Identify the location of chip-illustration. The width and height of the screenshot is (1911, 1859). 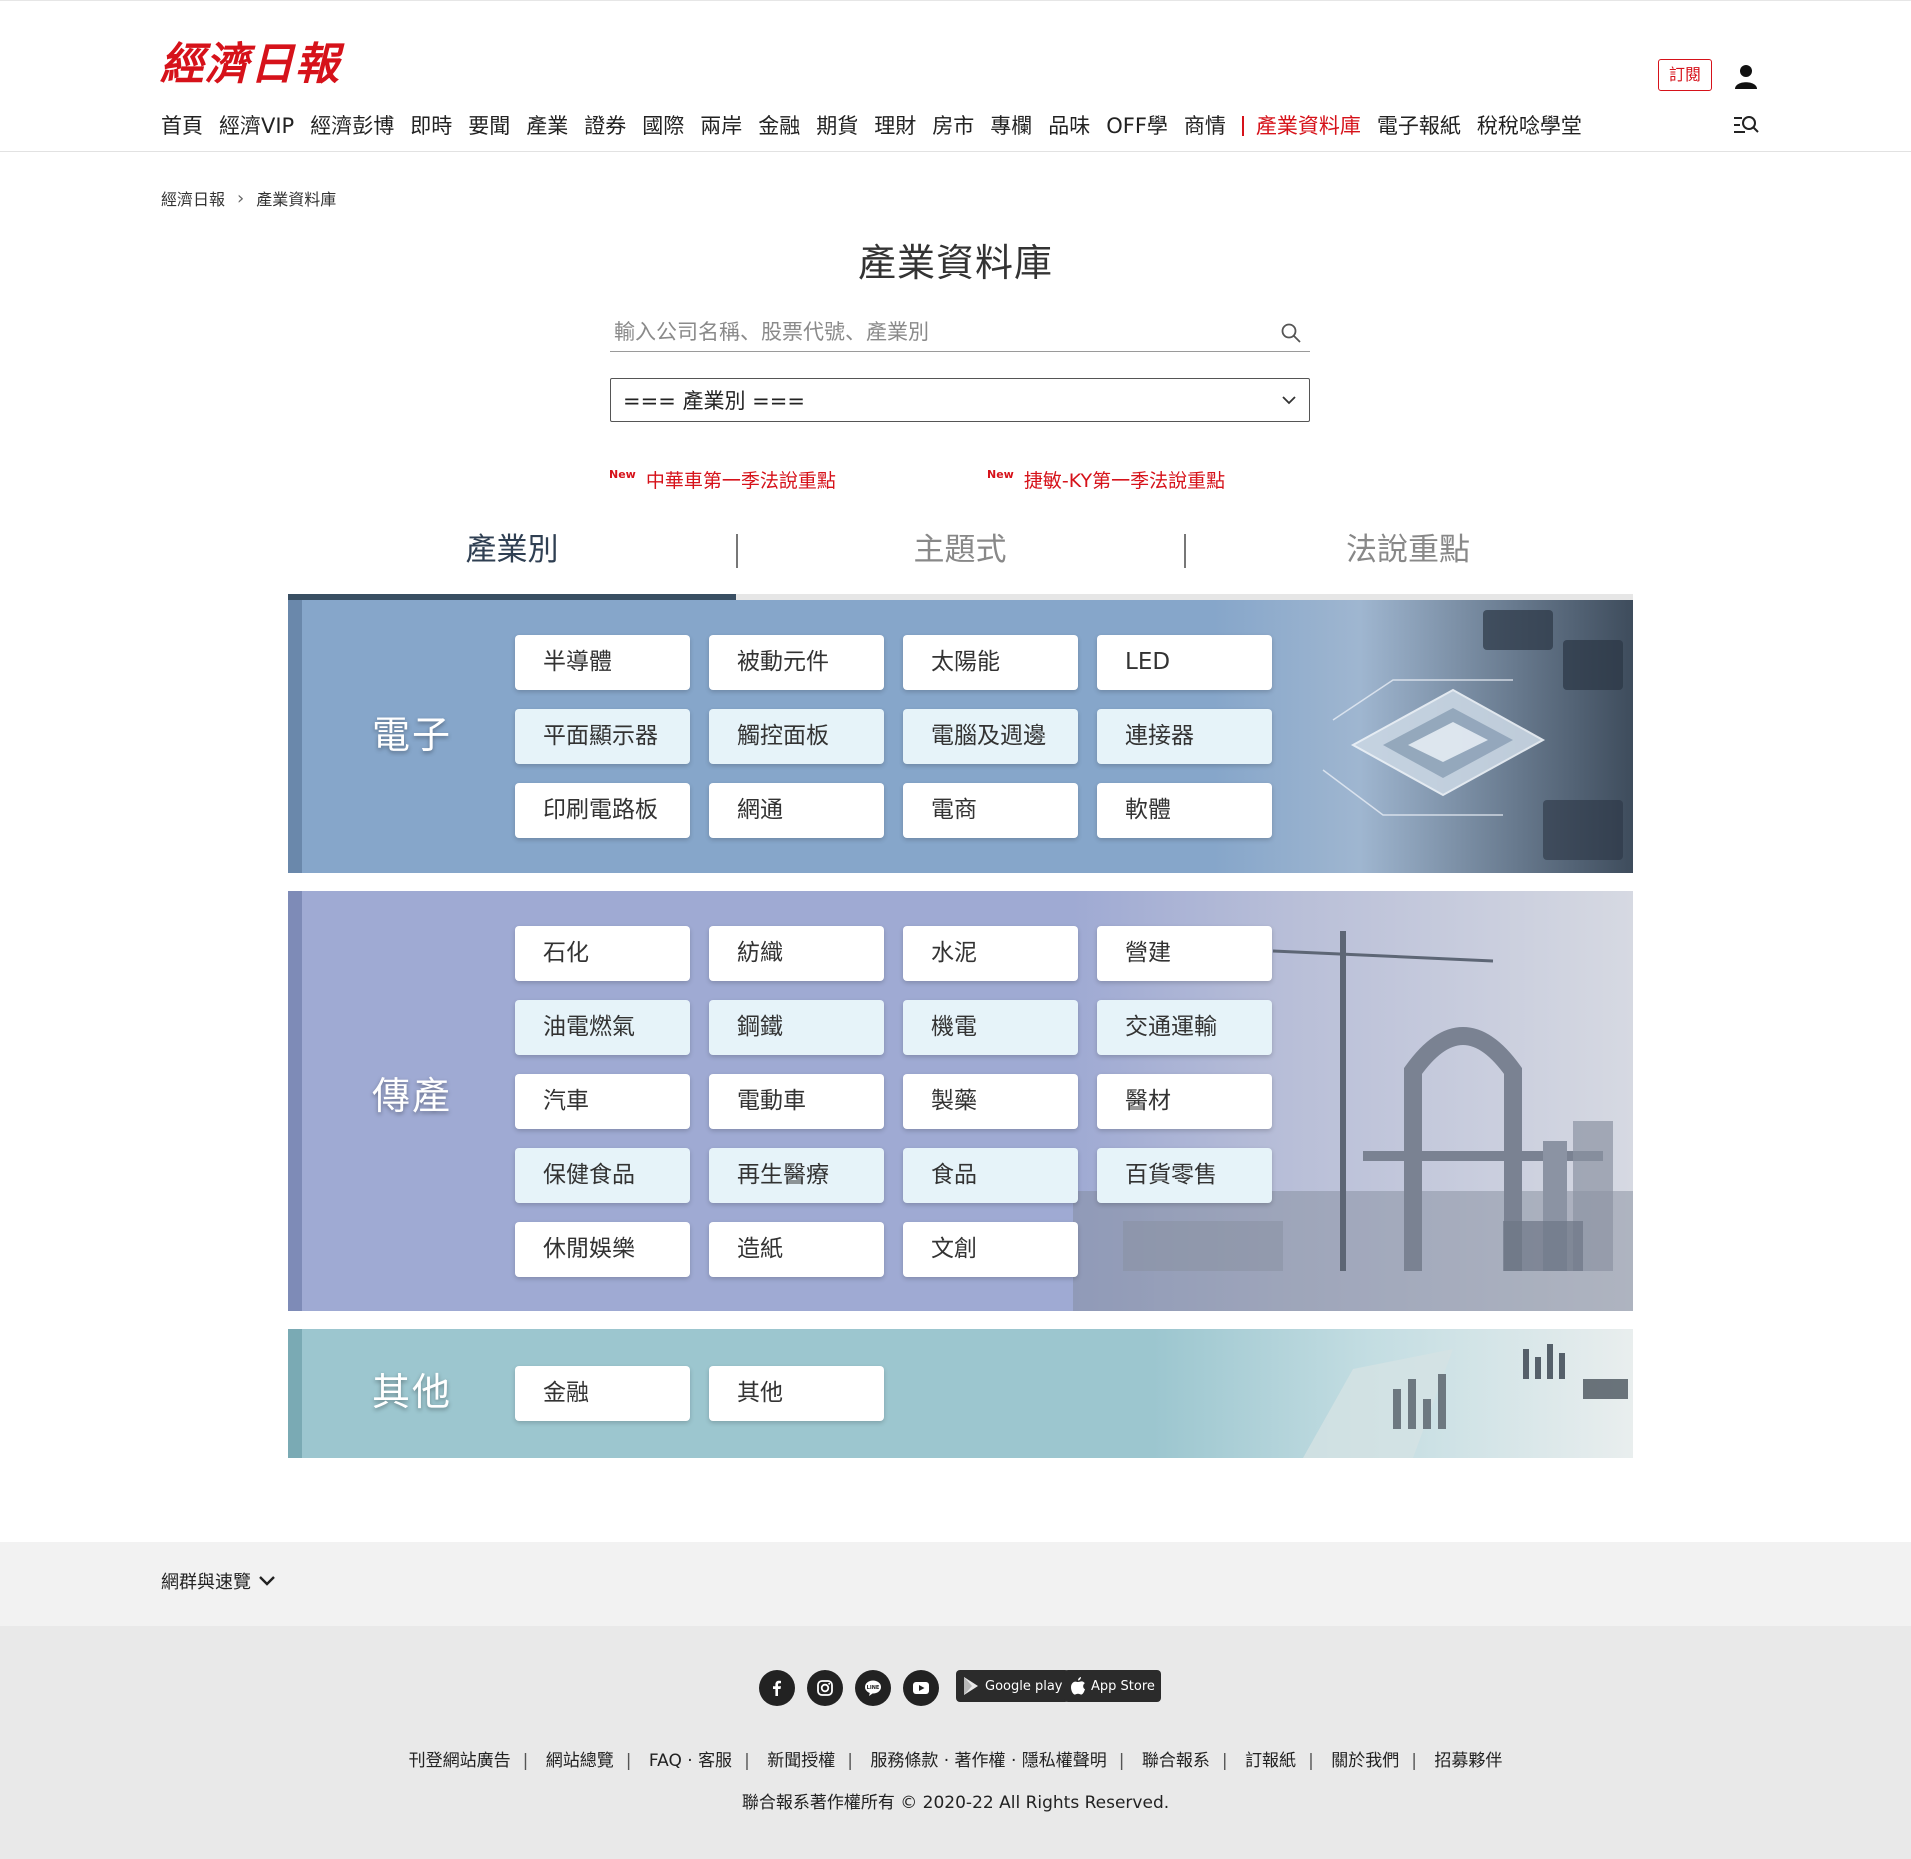
(1423, 736).